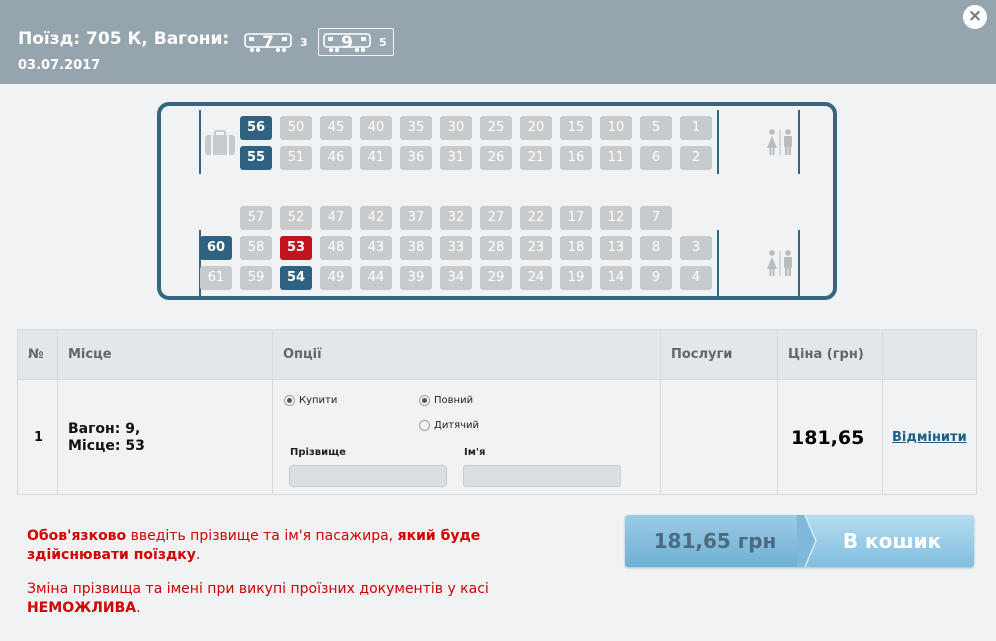 The image size is (996, 641). I want to click on row-number: 1, so click(39, 437).